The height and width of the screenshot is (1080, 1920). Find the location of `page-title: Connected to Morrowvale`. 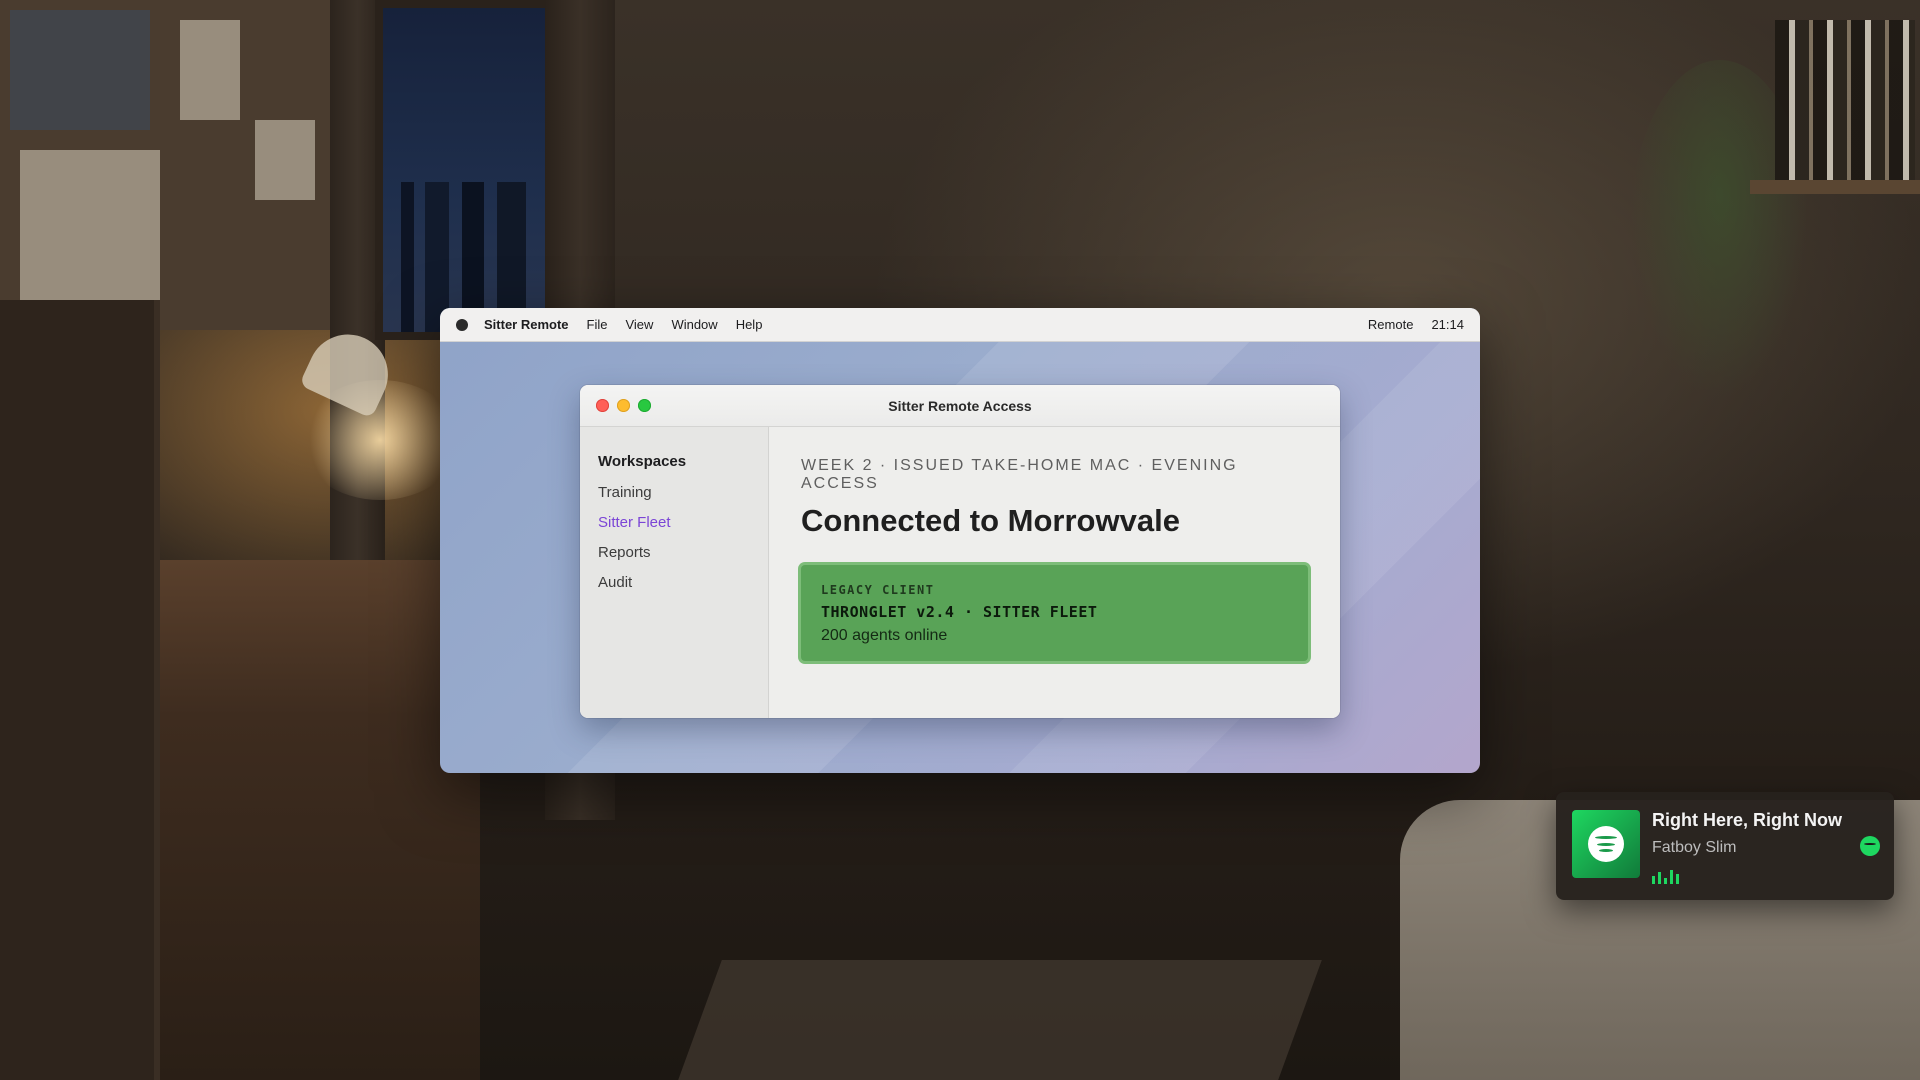

page-title: Connected to Morrowvale is located at coordinates (990, 520).